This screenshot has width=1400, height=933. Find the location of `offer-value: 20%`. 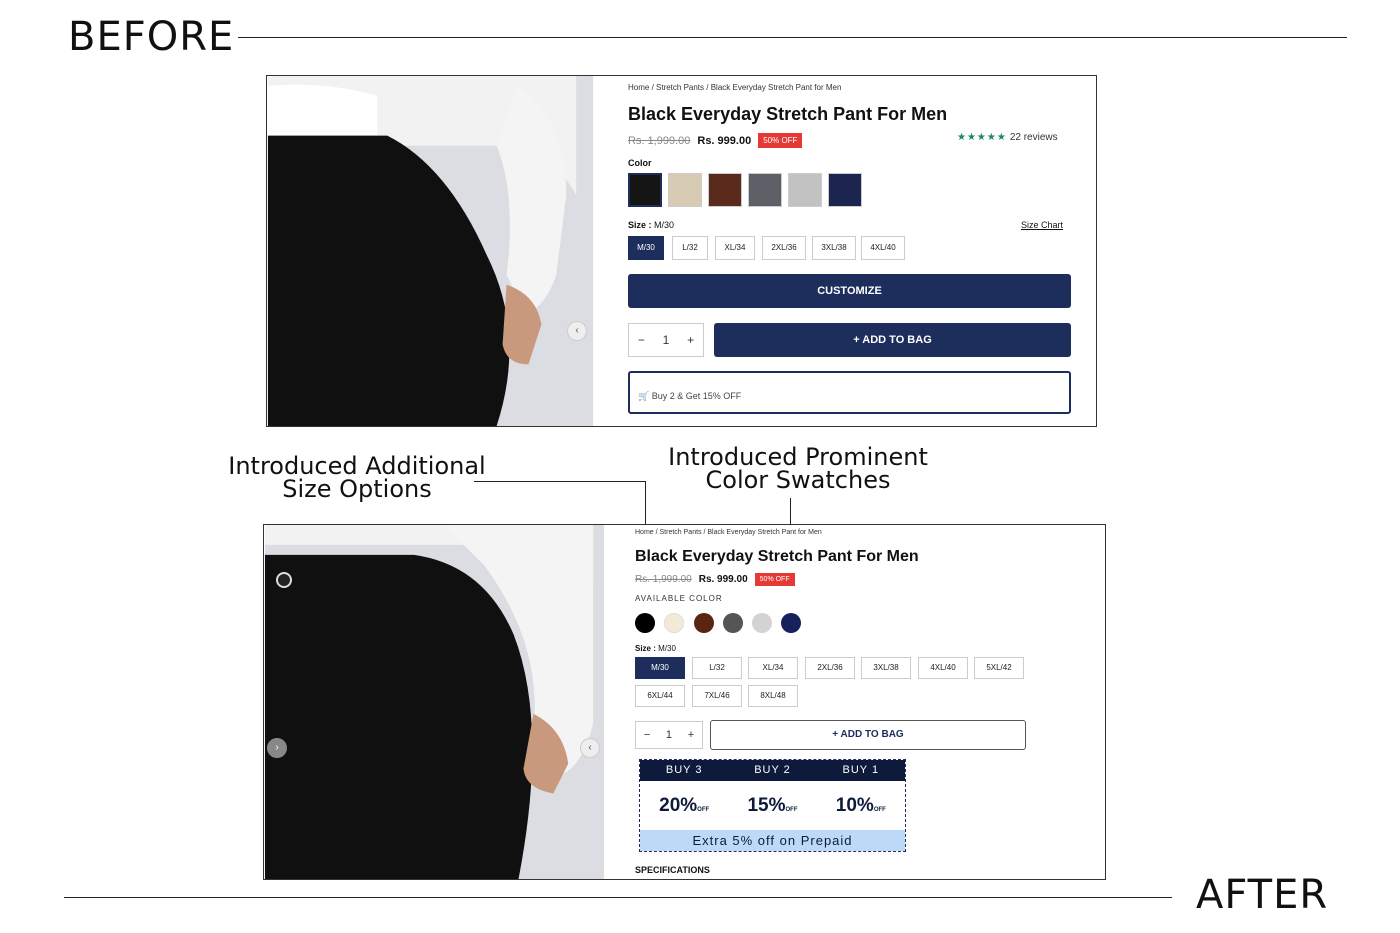

offer-value: 20% is located at coordinates (678, 805).